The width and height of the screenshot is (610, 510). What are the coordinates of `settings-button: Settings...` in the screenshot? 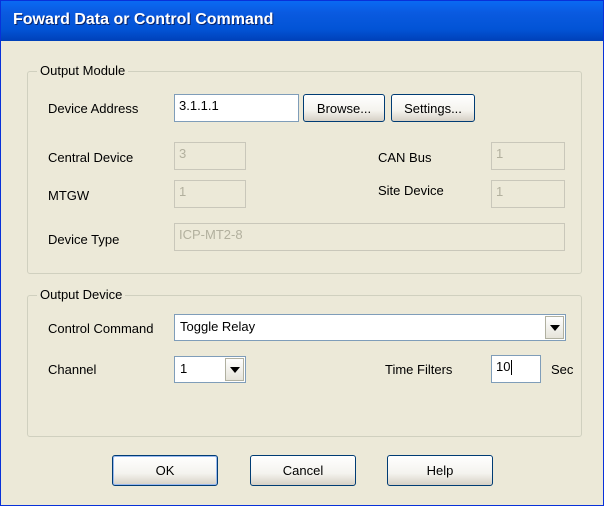 It's located at (433, 108).